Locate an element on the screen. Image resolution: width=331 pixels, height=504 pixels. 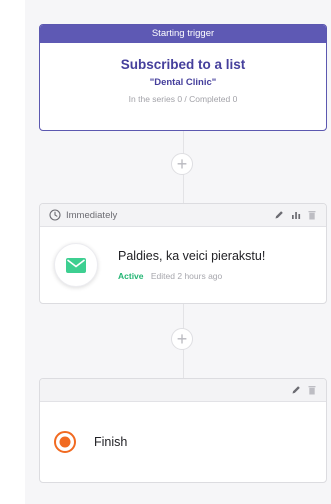
envelope-icon is located at coordinates (76, 265).